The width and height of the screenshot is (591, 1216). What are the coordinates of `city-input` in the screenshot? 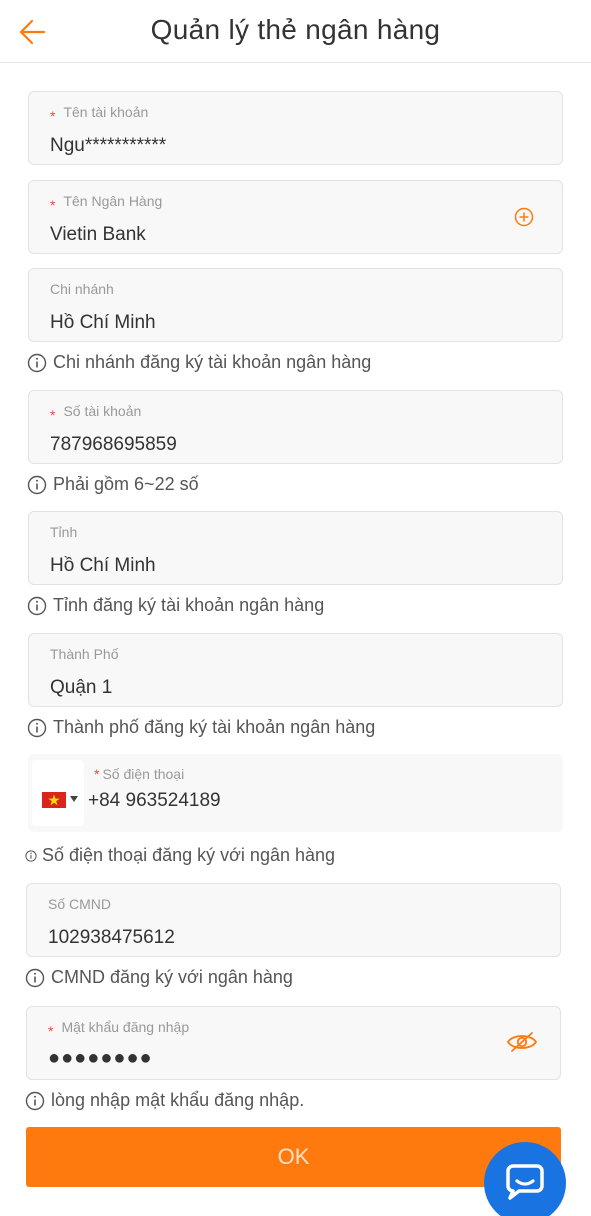 It's located at (265, 688).